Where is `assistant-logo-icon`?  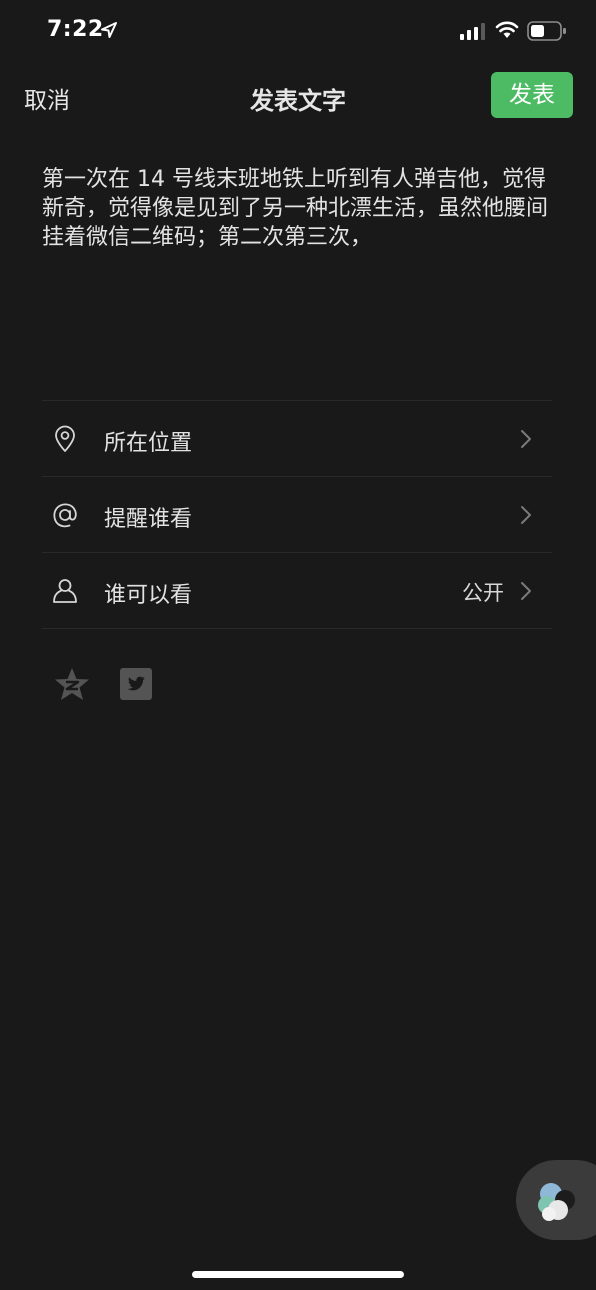
assistant-logo-icon is located at coordinates (556, 1202).